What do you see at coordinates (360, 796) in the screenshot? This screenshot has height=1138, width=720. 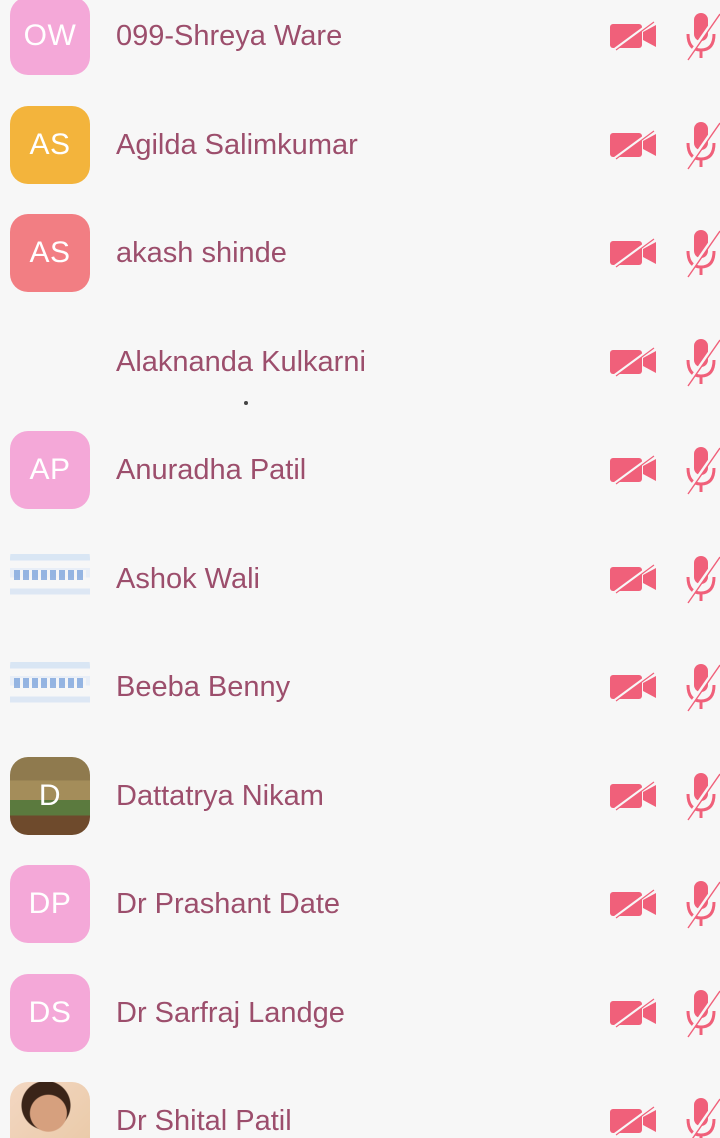 I see `participant-row: D Dattatrya Nikam` at bounding box center [360, 796].